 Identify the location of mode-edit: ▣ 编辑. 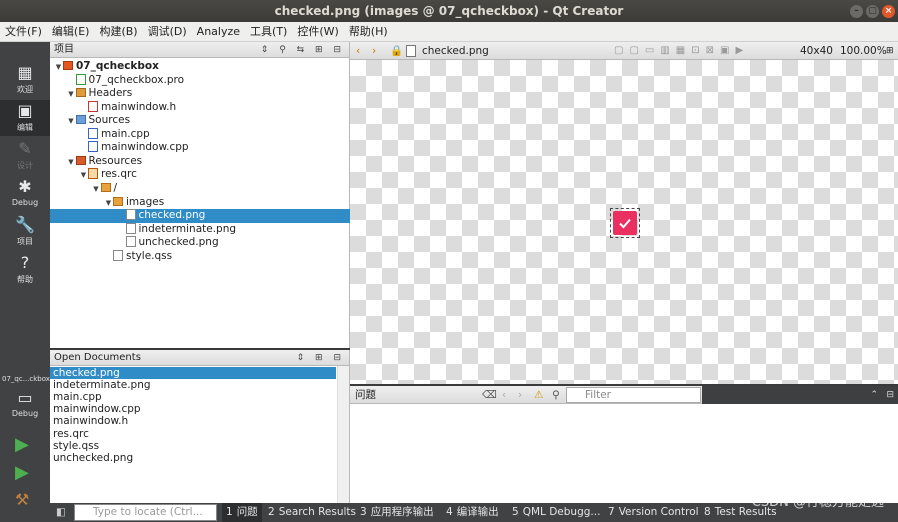
(25, 118).